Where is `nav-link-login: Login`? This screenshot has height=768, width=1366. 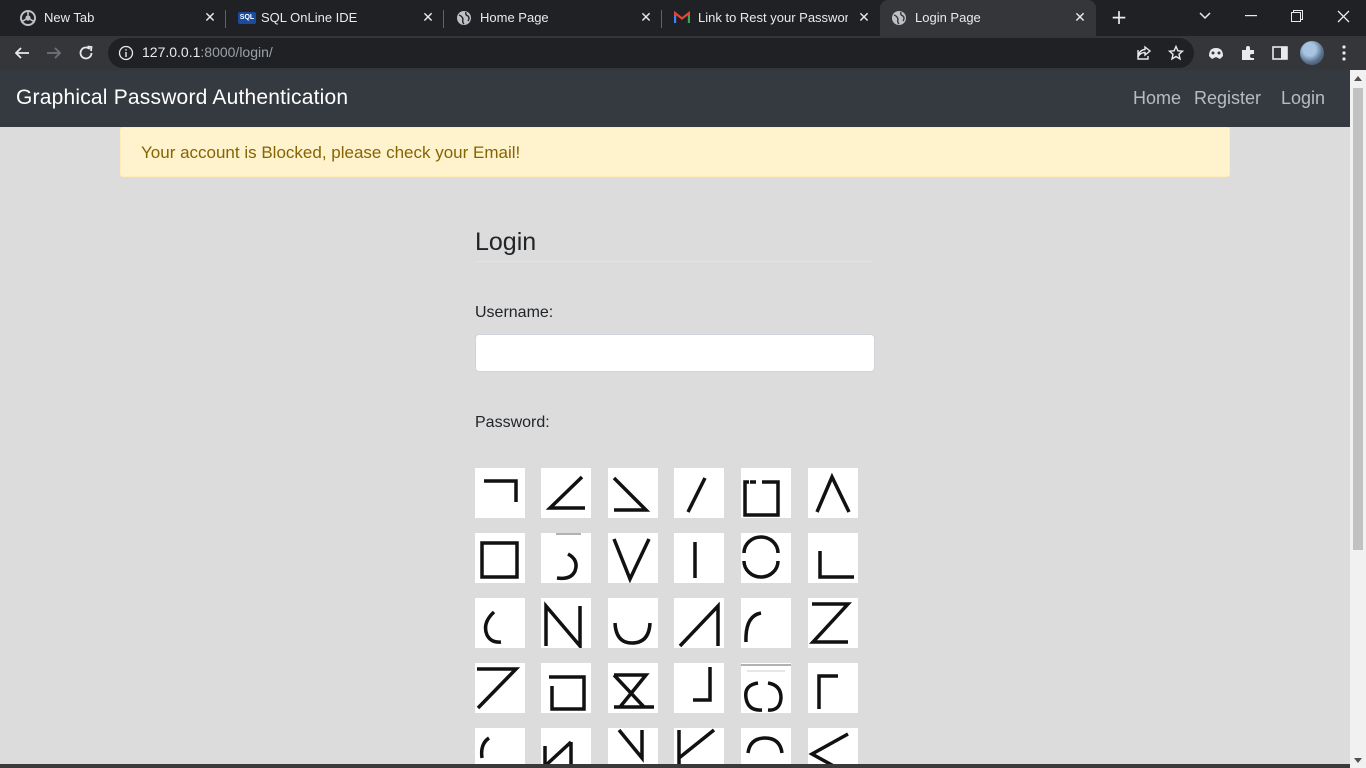 nav-link-login: Login is located at coordinates (1303, 98).